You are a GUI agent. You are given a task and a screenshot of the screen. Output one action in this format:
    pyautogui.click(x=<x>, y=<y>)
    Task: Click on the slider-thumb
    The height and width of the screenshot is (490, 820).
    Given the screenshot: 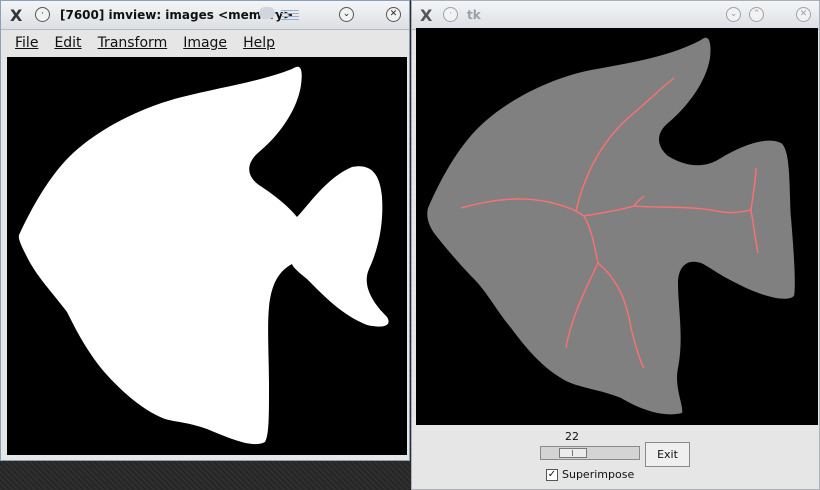 What is the action you would take?
    pyautogui.click(x=573, y=453)
    